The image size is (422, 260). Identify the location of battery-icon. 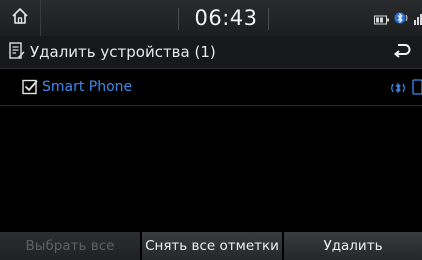
(382, 19).